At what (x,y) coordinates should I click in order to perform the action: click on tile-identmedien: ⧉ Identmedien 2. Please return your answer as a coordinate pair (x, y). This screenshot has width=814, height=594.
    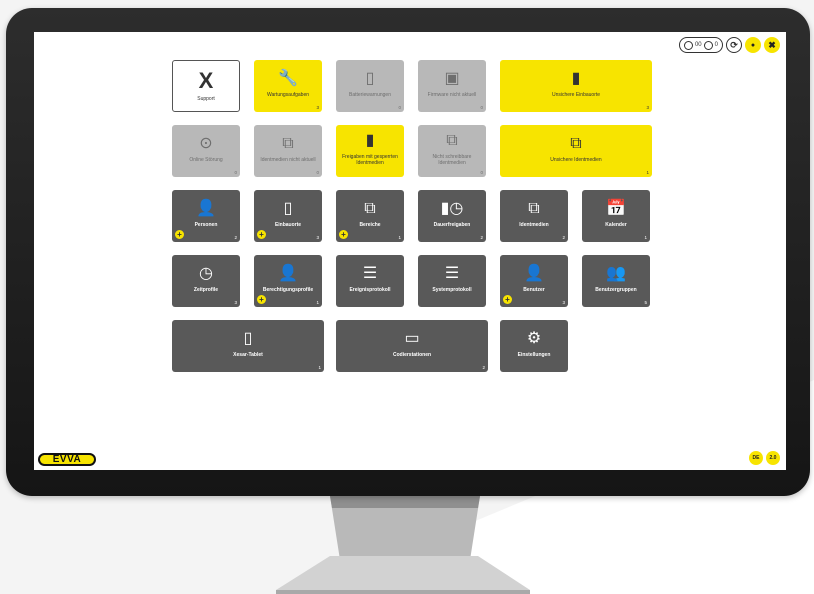
    Looking at the image, I should click on (534, 216).